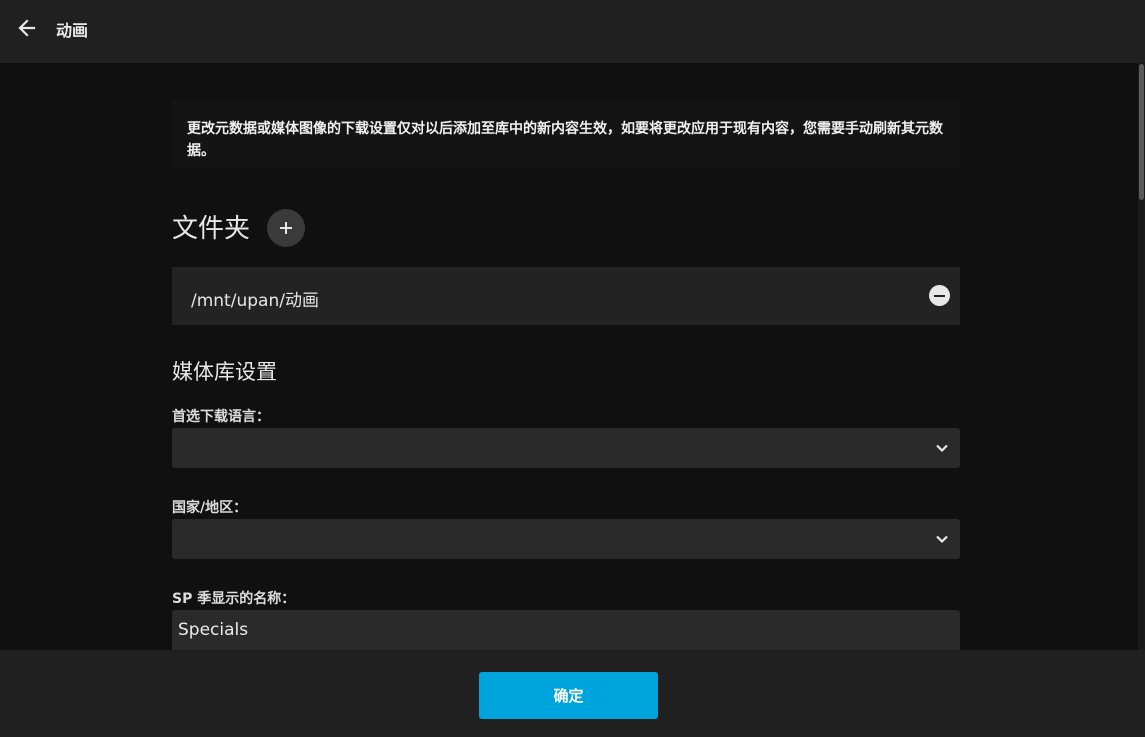 Image resolution: width=1145 pixels, height=737 pixels. What do you see at coordinates (255, 301) in the screenshot?
I see `folder-path: /mnt/upan/动画` at bounding box center [255, 301].